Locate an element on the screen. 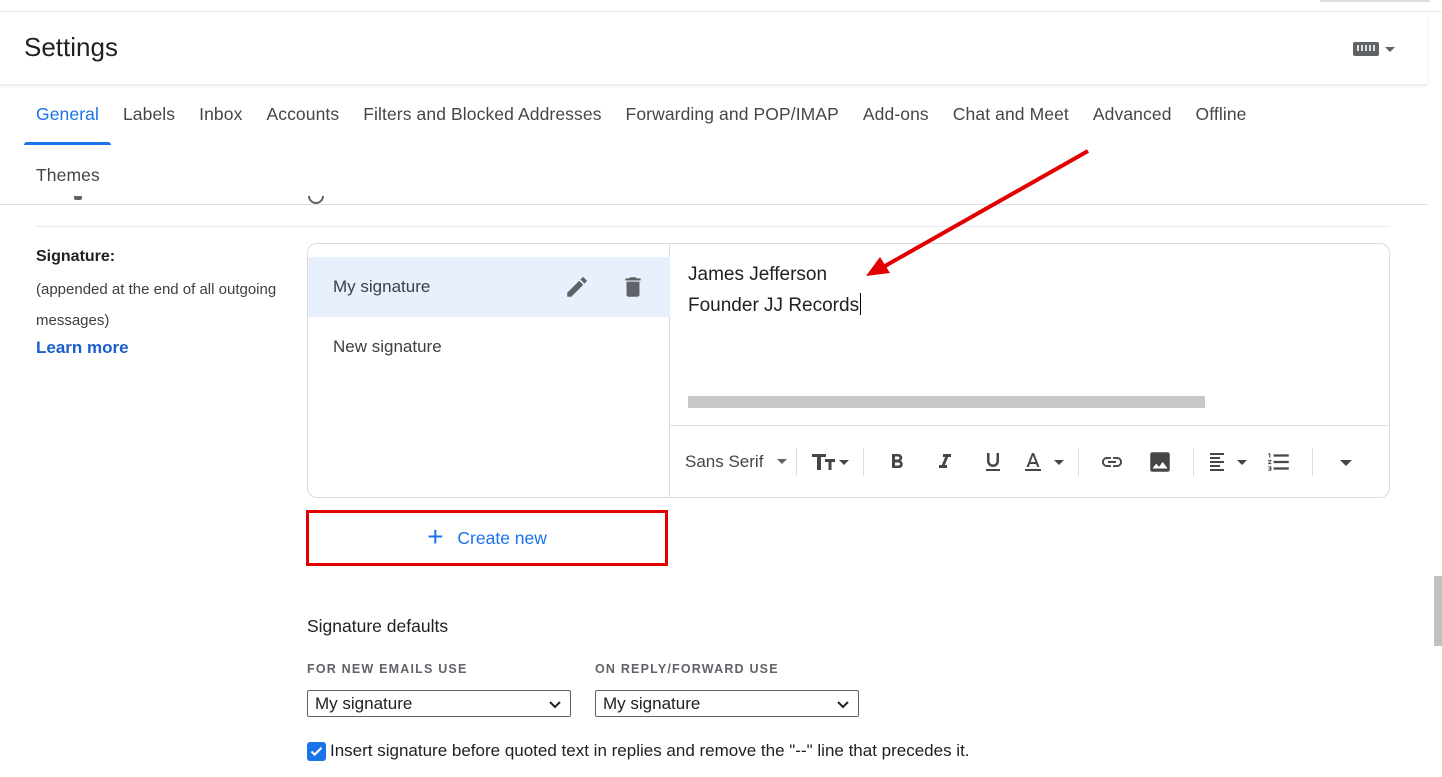 The width and height of the screenshot is (1442, 777). editor-horizontal-scrollbar is located at coordinates (946, 402).